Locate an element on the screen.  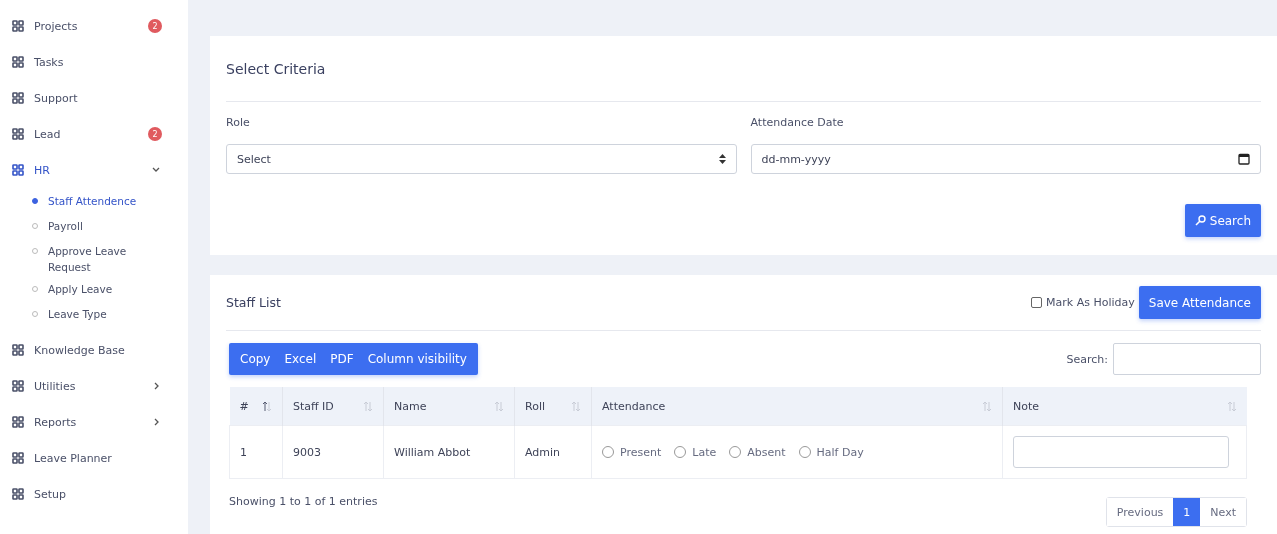
sidebar-item: HR is located at coordinates (94, 170).